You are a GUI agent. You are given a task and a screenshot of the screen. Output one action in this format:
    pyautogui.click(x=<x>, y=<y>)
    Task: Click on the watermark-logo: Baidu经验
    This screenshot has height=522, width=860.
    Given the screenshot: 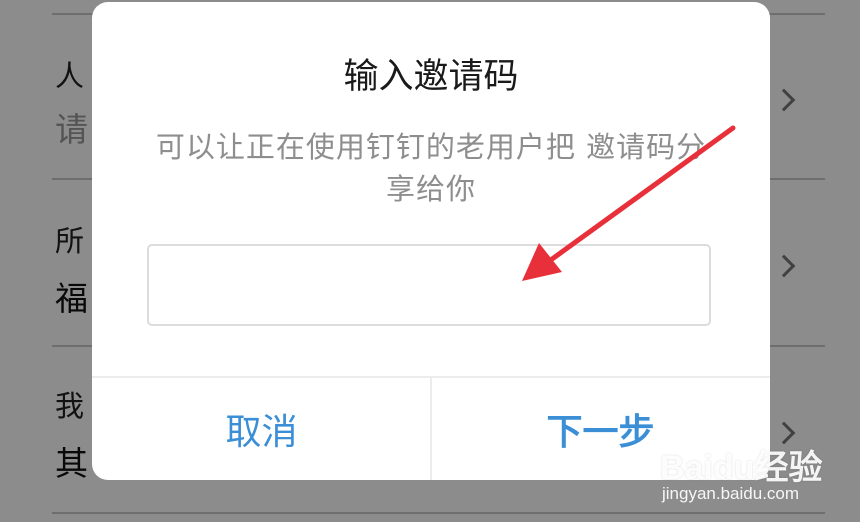 What is the action you would take?
    pyautogui.click(x=741, y=468)
    